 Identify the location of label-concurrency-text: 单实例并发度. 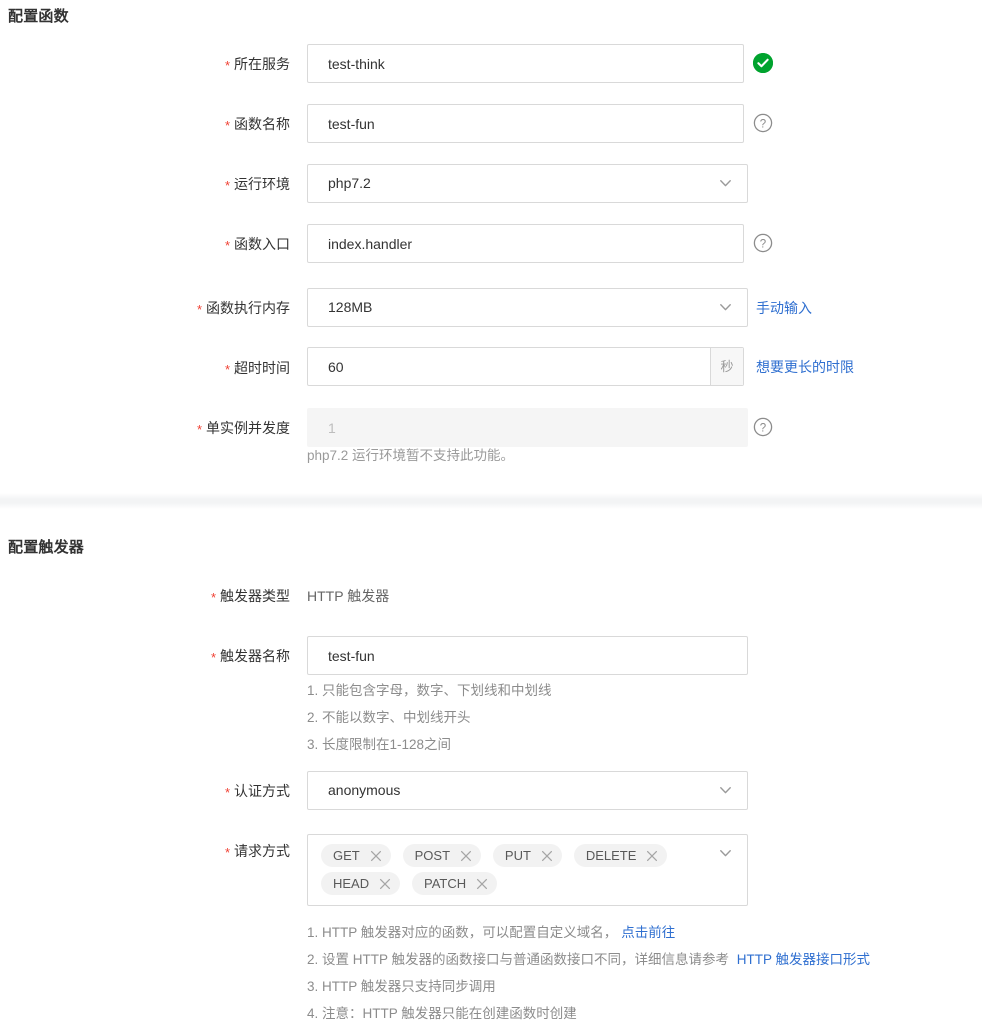
(248, 428).